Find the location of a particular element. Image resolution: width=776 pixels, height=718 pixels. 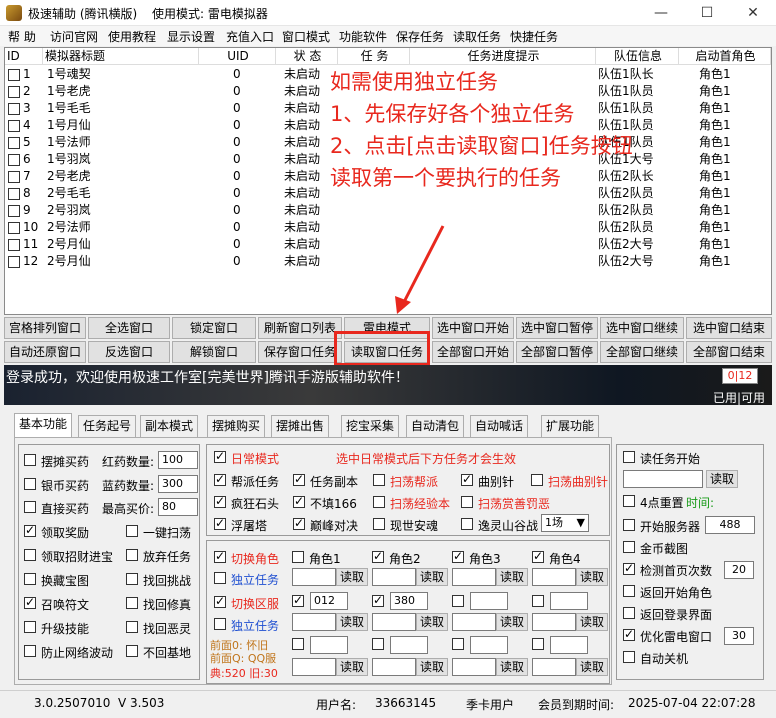

independent-task2-checkbox is located at coordinates (220, 624).